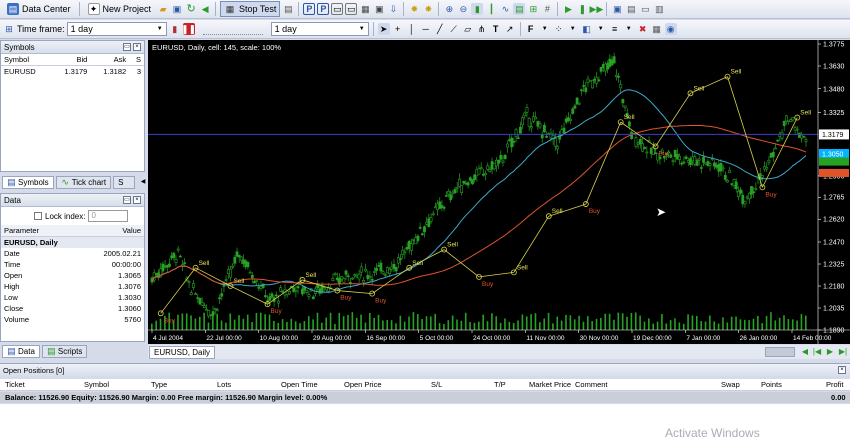 The height and width of the screenshot is (447, 850). Describe the element at coordinates (615, 29) in the screenshot. I see `line-style-icon: ≡` at that location.